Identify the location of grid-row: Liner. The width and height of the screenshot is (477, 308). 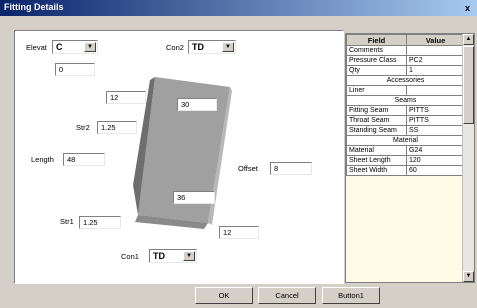
(405, 90).